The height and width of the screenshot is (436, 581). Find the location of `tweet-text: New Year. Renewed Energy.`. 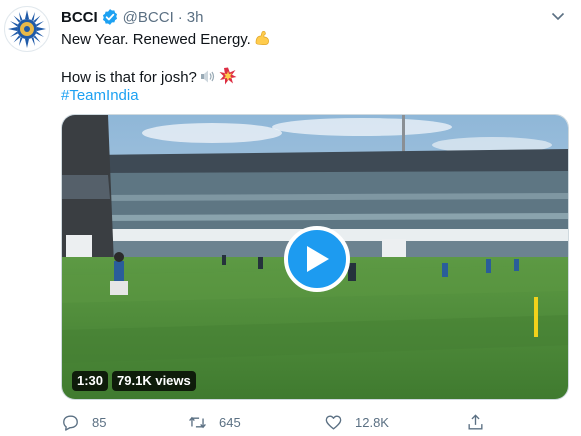

tweet-text: New Year. Renewed Energy. is located at coordinates (156, 39).